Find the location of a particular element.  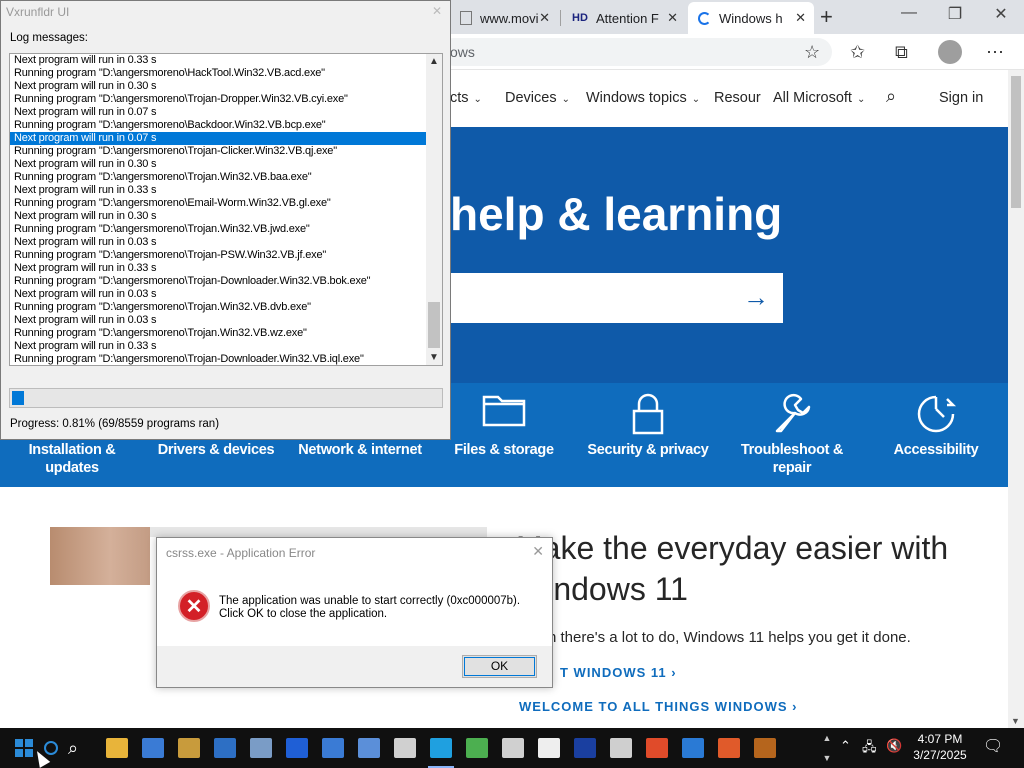

money-bag-icon is located at coordinates (189, 748).